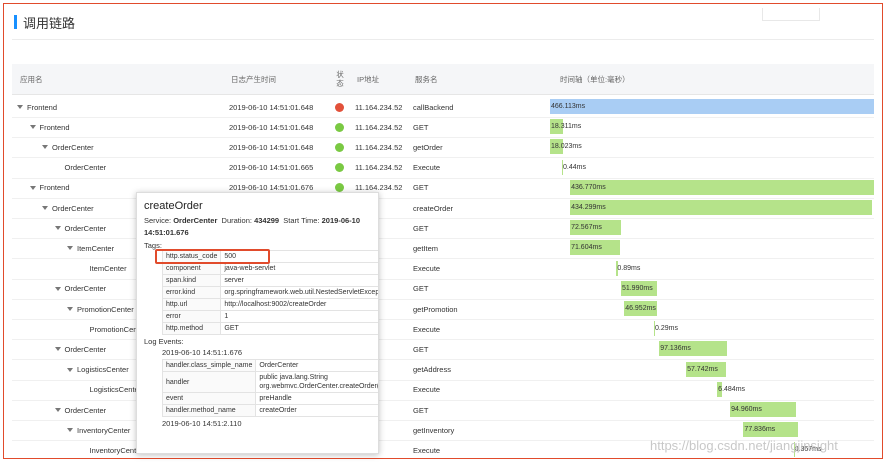  Describe the element at coordinates (428, 147) in the screenshot. I see `service-cell: getOrder` at that location.